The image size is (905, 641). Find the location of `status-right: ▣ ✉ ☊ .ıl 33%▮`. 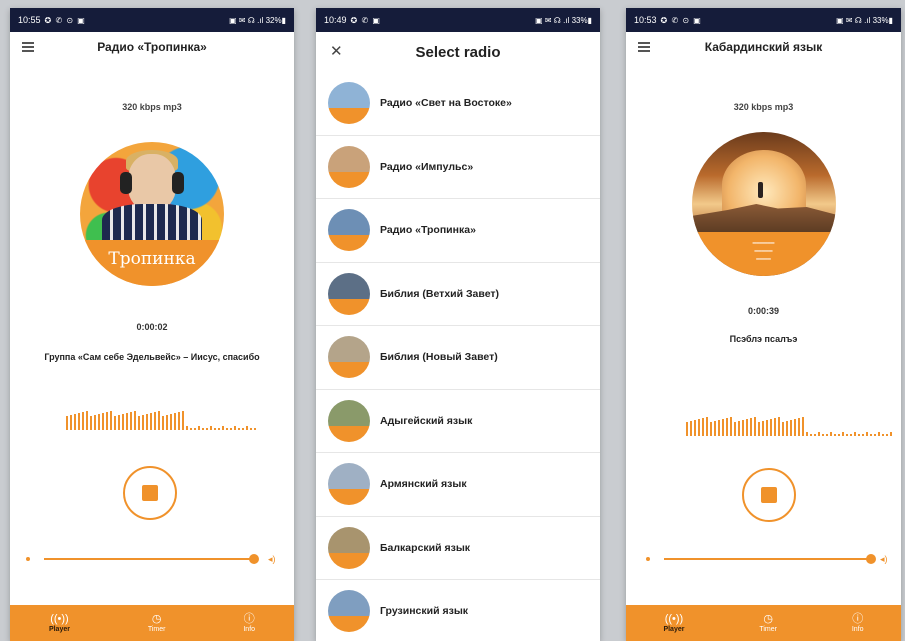

status-right: ▣ ✉ ☊ .ıl 33%▮ is located at coordinates (563, 20).